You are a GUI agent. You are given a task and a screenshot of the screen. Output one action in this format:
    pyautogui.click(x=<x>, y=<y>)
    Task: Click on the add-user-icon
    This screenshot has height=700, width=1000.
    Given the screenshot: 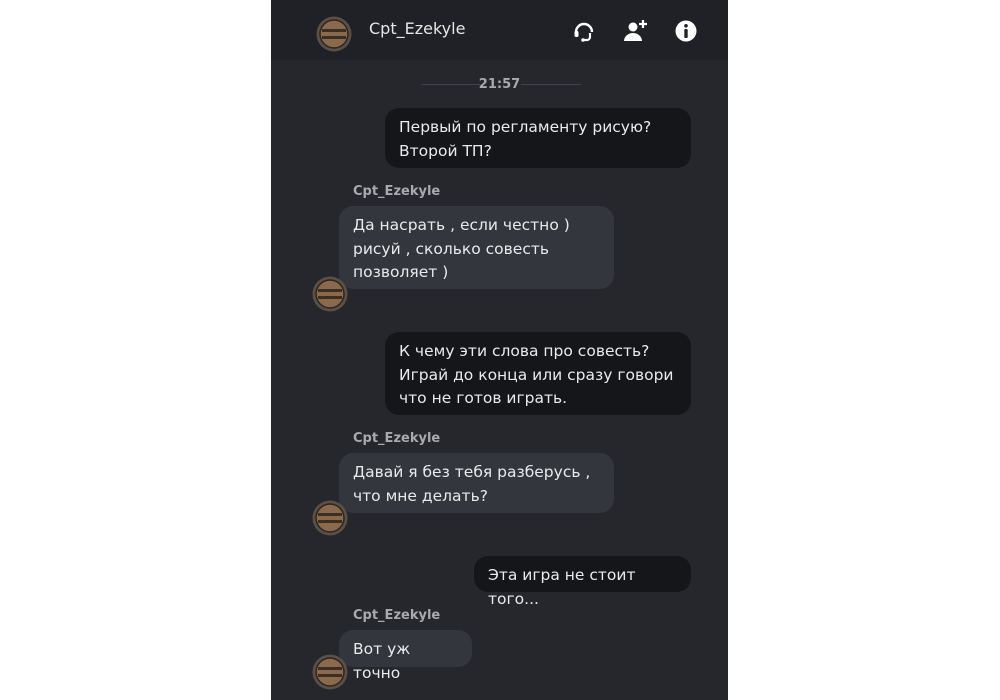 What is the action you would take?
    pyautogui.click(x=635, y=30)
    